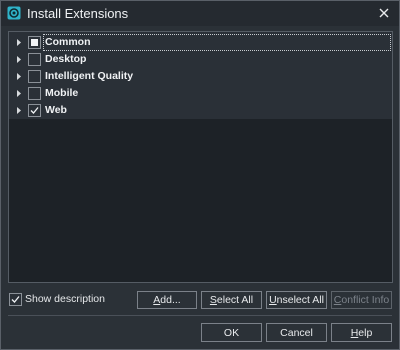 This screenshot has height=350, width=400. Describe the element at coordinates (89, 76) in the screenshot. I see `tree-item-label: Intelligent Quality` at that location.